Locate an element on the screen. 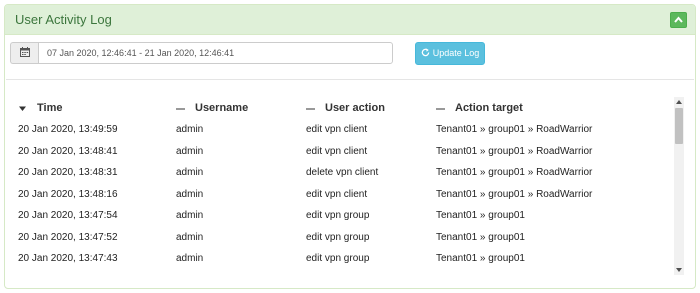  cell-time: 20 Jan 2020, 13:48:31 is located at coordinates (68, 172).